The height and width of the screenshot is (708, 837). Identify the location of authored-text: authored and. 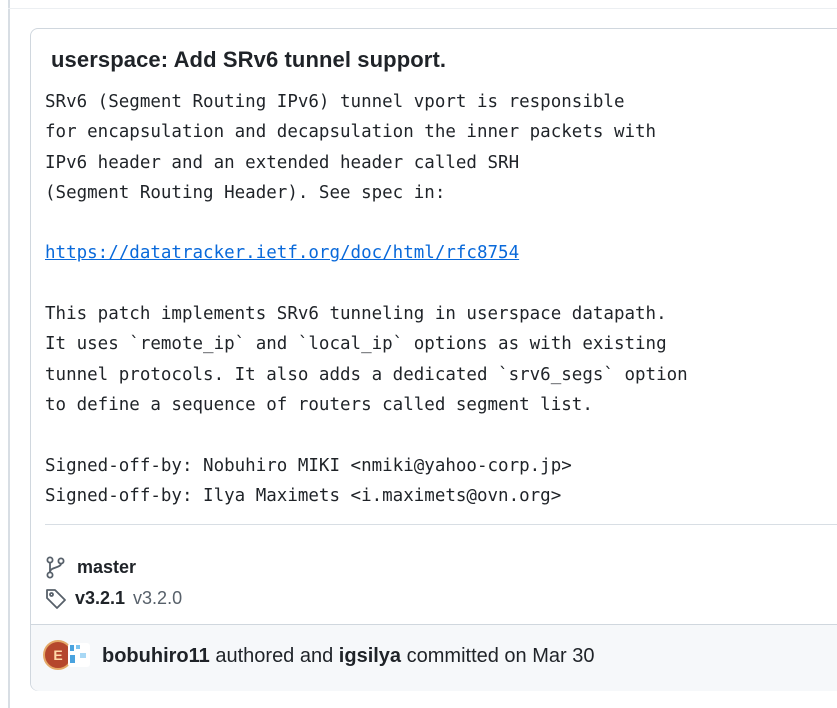
(274, 656).